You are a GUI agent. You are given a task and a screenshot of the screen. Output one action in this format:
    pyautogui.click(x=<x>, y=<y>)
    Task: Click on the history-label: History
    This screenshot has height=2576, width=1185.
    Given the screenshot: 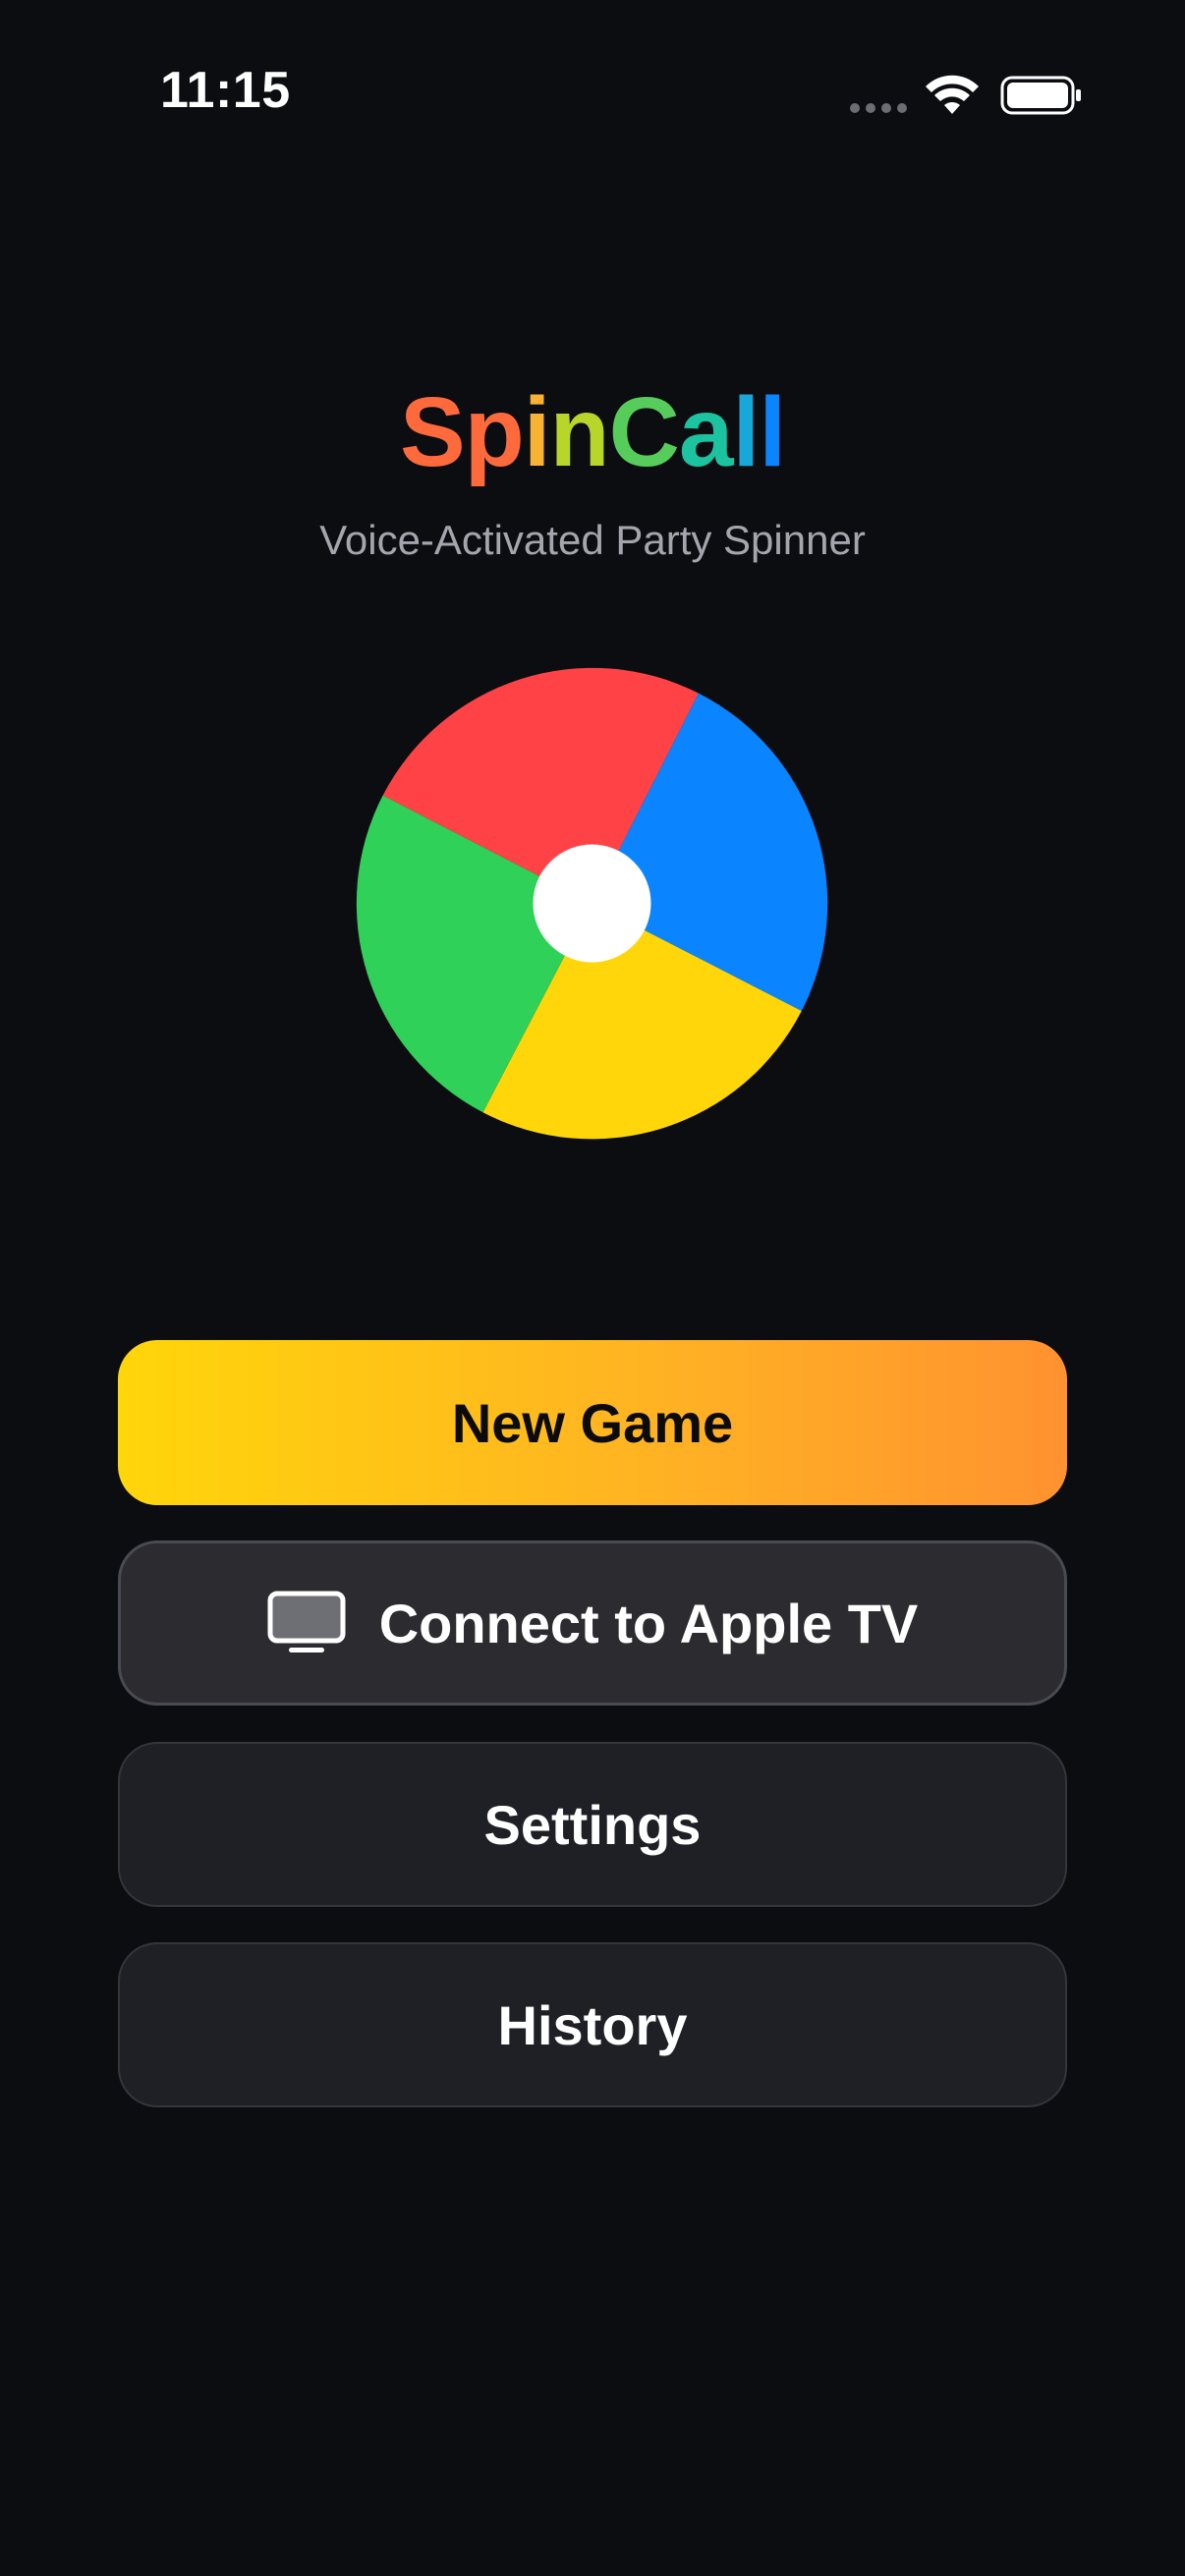 What is the action you would take?
    pyautogui.click(x=592, y=2024)
    